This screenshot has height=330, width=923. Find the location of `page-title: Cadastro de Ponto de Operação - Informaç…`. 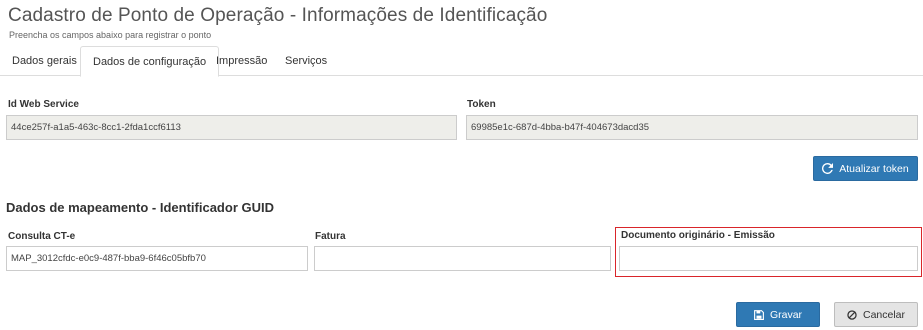

page-title: Cadastro de Ponto de Operação - Informaç… is located at coordinates (278, 15).